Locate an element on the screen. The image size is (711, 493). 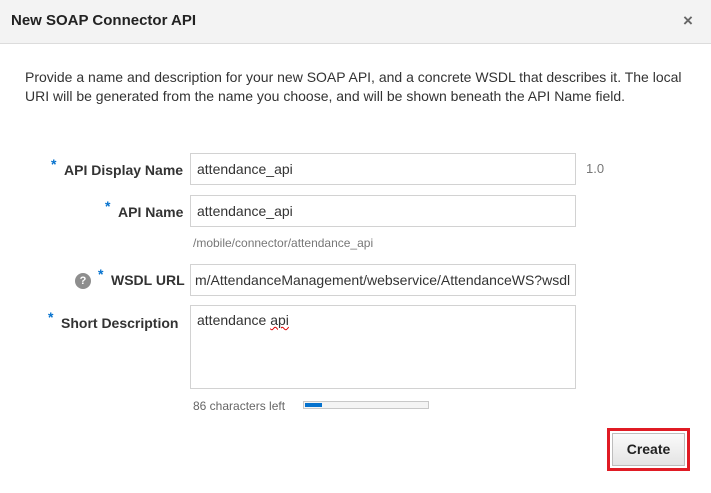
short-description-textarea: attendance api is located at coordinates (383, 347).